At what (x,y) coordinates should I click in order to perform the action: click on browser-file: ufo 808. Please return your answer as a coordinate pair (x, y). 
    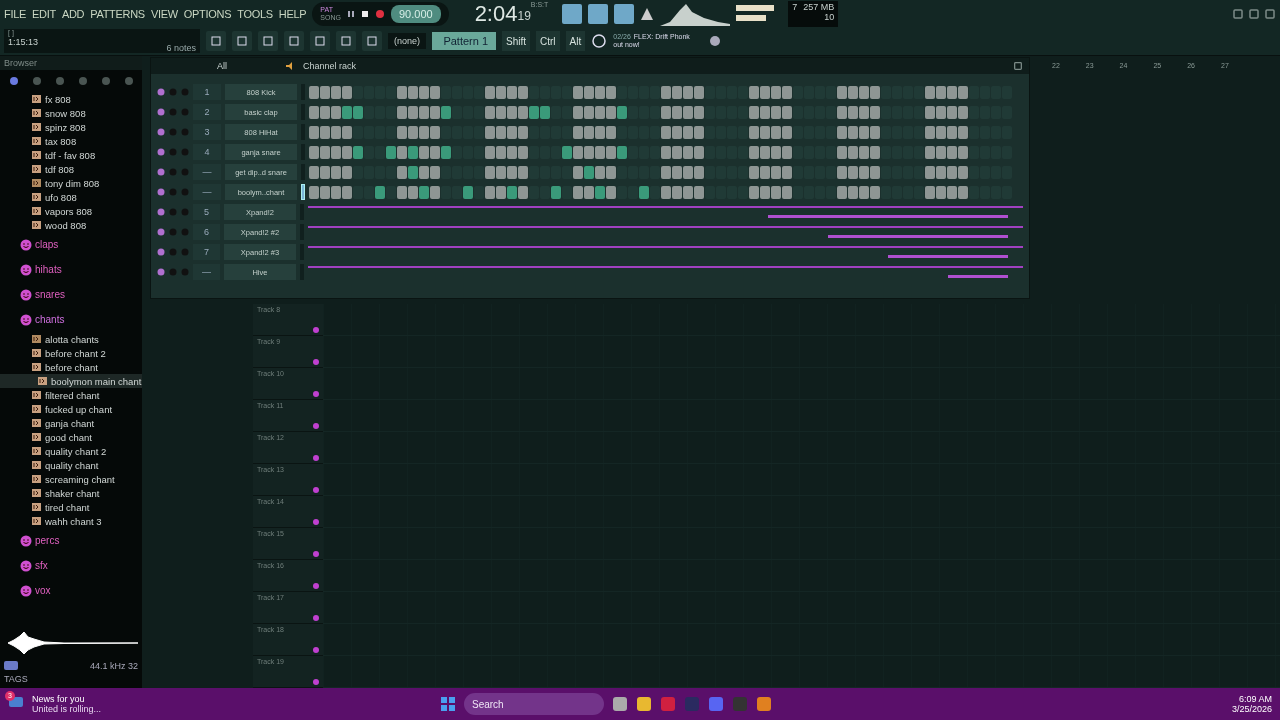
    Looking at the image, I should click on (71, 197).